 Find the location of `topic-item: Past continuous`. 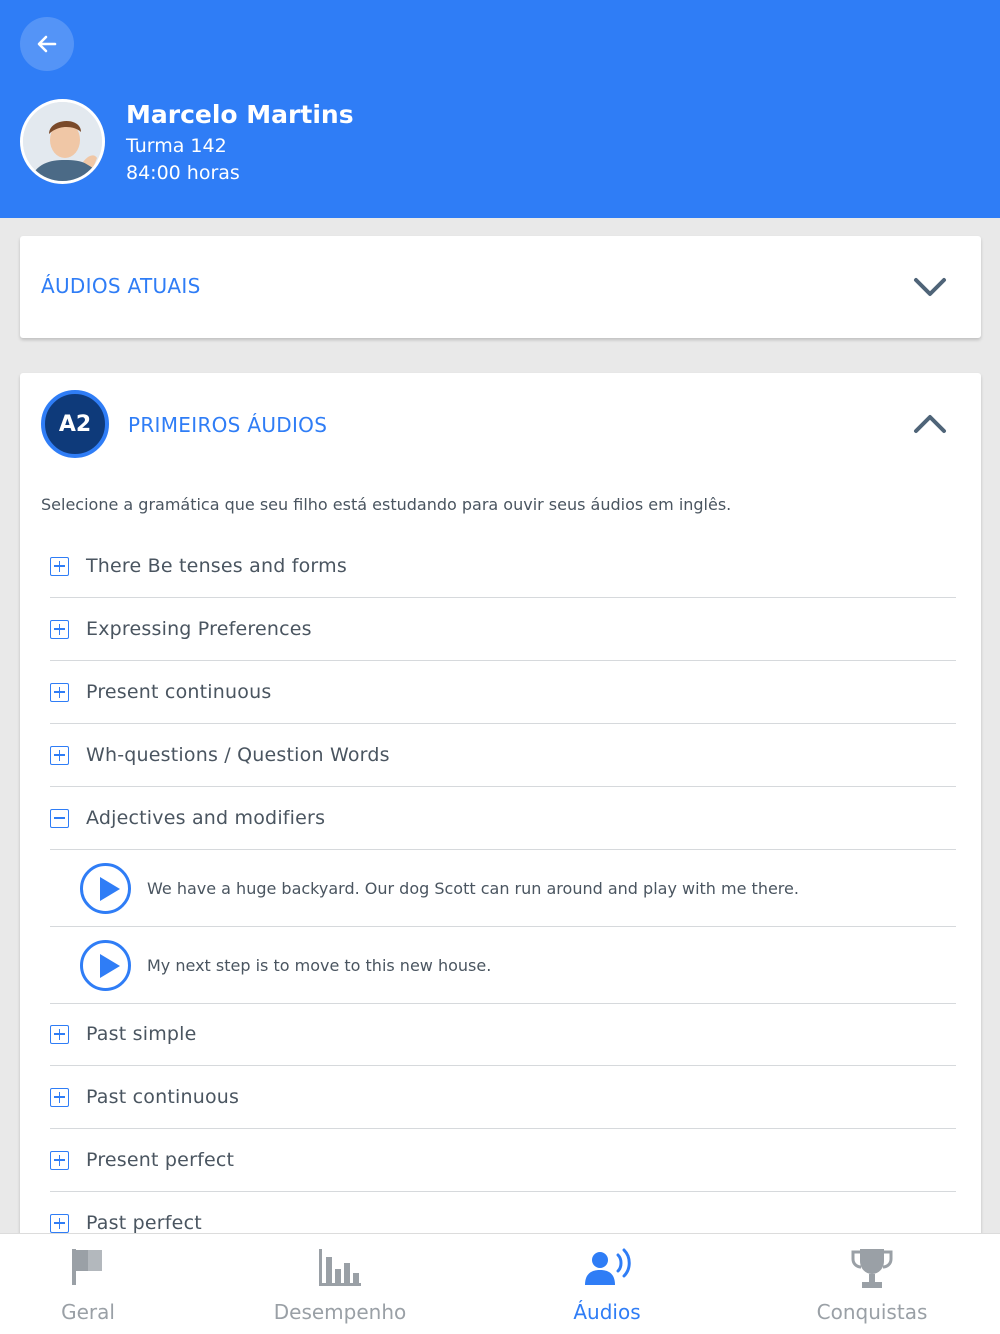

topic-item: Past continuous is located at coordinates (503, 1097).